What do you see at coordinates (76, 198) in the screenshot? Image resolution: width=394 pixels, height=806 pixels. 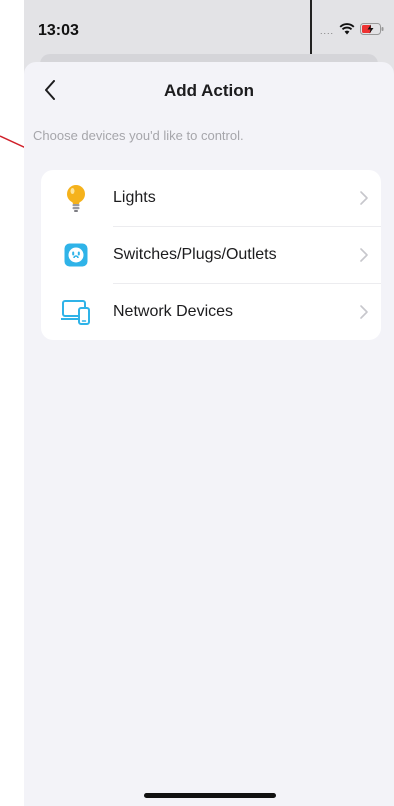 I see `lightbulb-icon` at bounding box center [76, 198].